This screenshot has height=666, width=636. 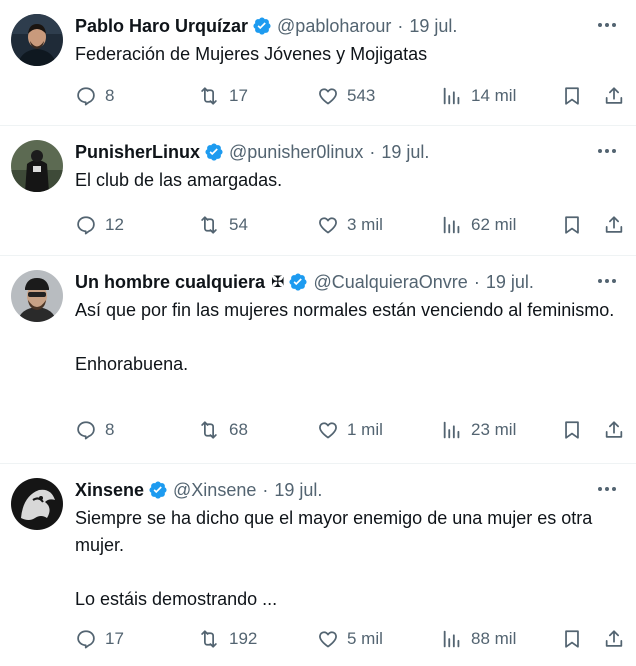 What do you see at coordinates (361, 95) in the screenshot?
I see `like-count: 543` at bounding box center [361, 95].